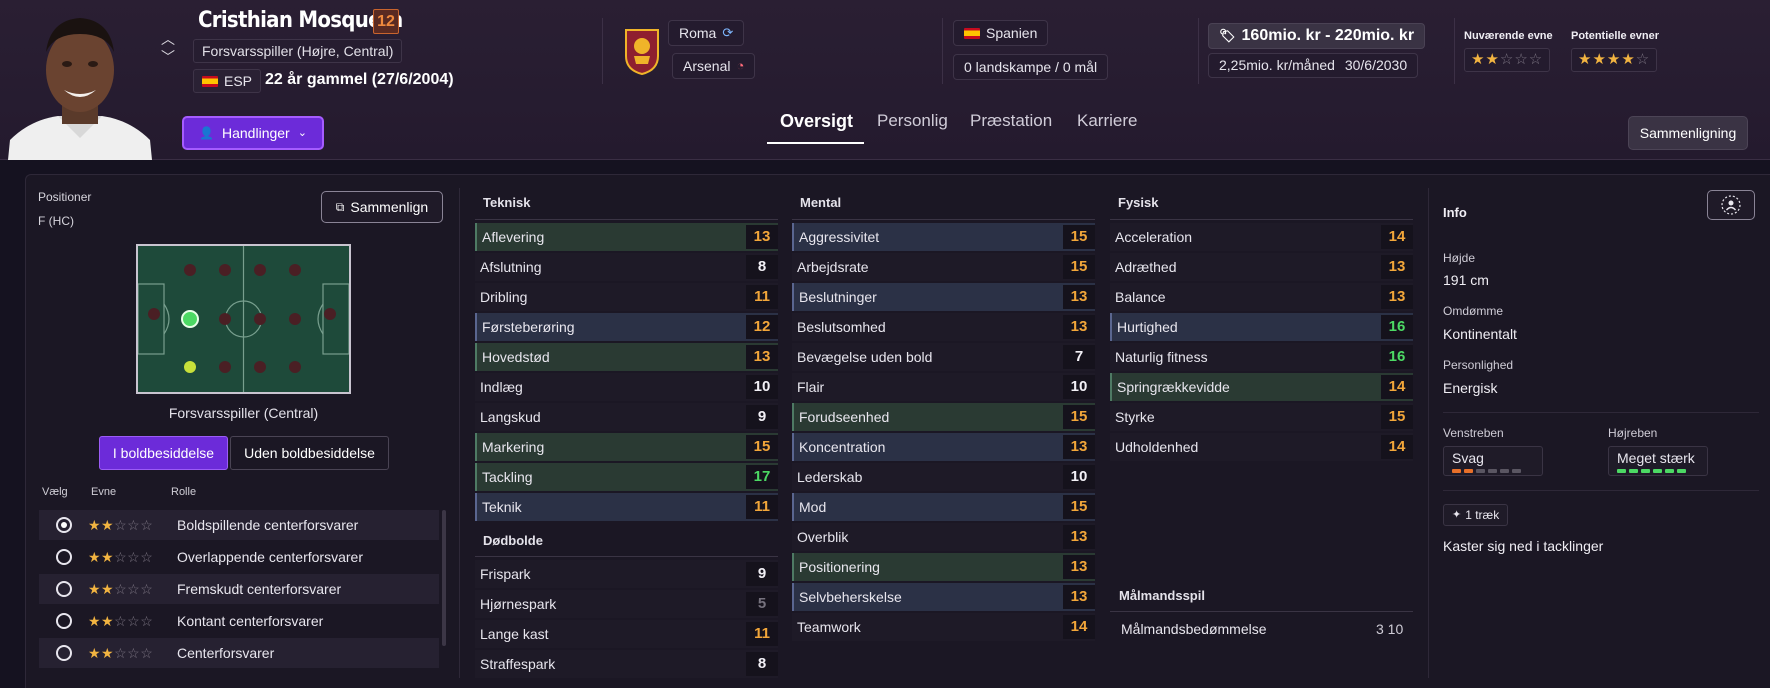 This screenshot has width=1770, height=688. I want to click on attribute-row: Aflevering 13, so click(626, 237).